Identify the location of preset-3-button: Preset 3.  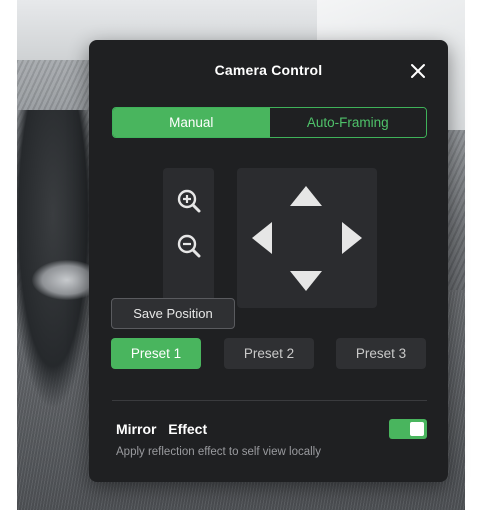
(381, 353).